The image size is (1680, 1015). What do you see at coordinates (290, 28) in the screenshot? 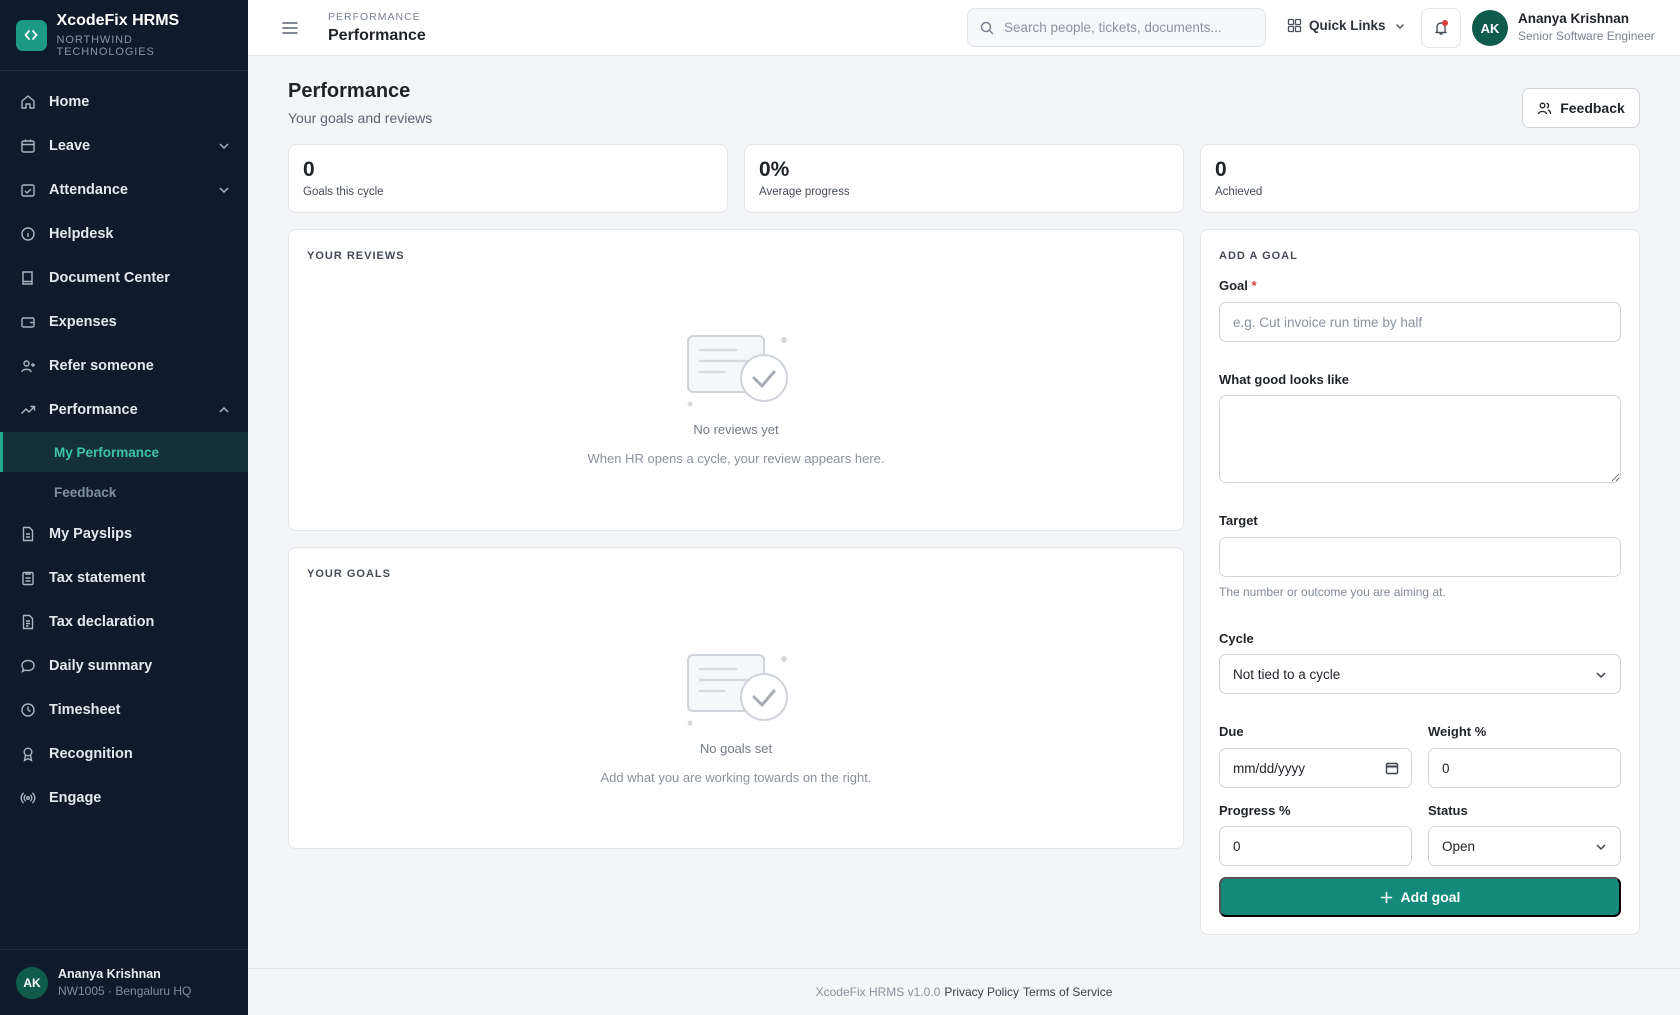
I see `hamburger-menu-icon` at bounding box center [290, 28].